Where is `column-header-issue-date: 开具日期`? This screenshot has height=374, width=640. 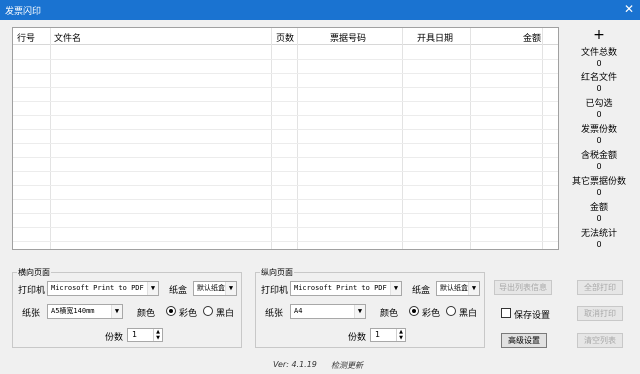
column-header-issue-date: 开具日期 is located at coordinates (435, 37).